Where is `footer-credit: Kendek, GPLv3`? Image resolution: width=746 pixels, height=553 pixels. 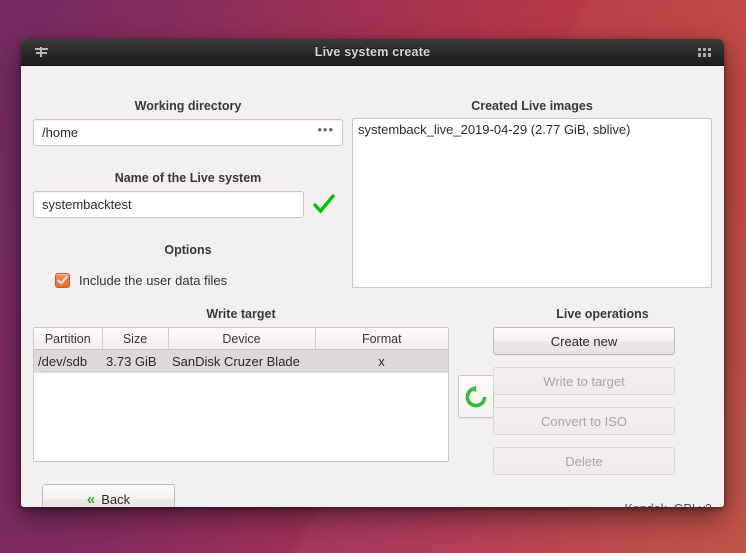 footer-credit: Kendek, GPLv3 is located at coordinates (602, 504).